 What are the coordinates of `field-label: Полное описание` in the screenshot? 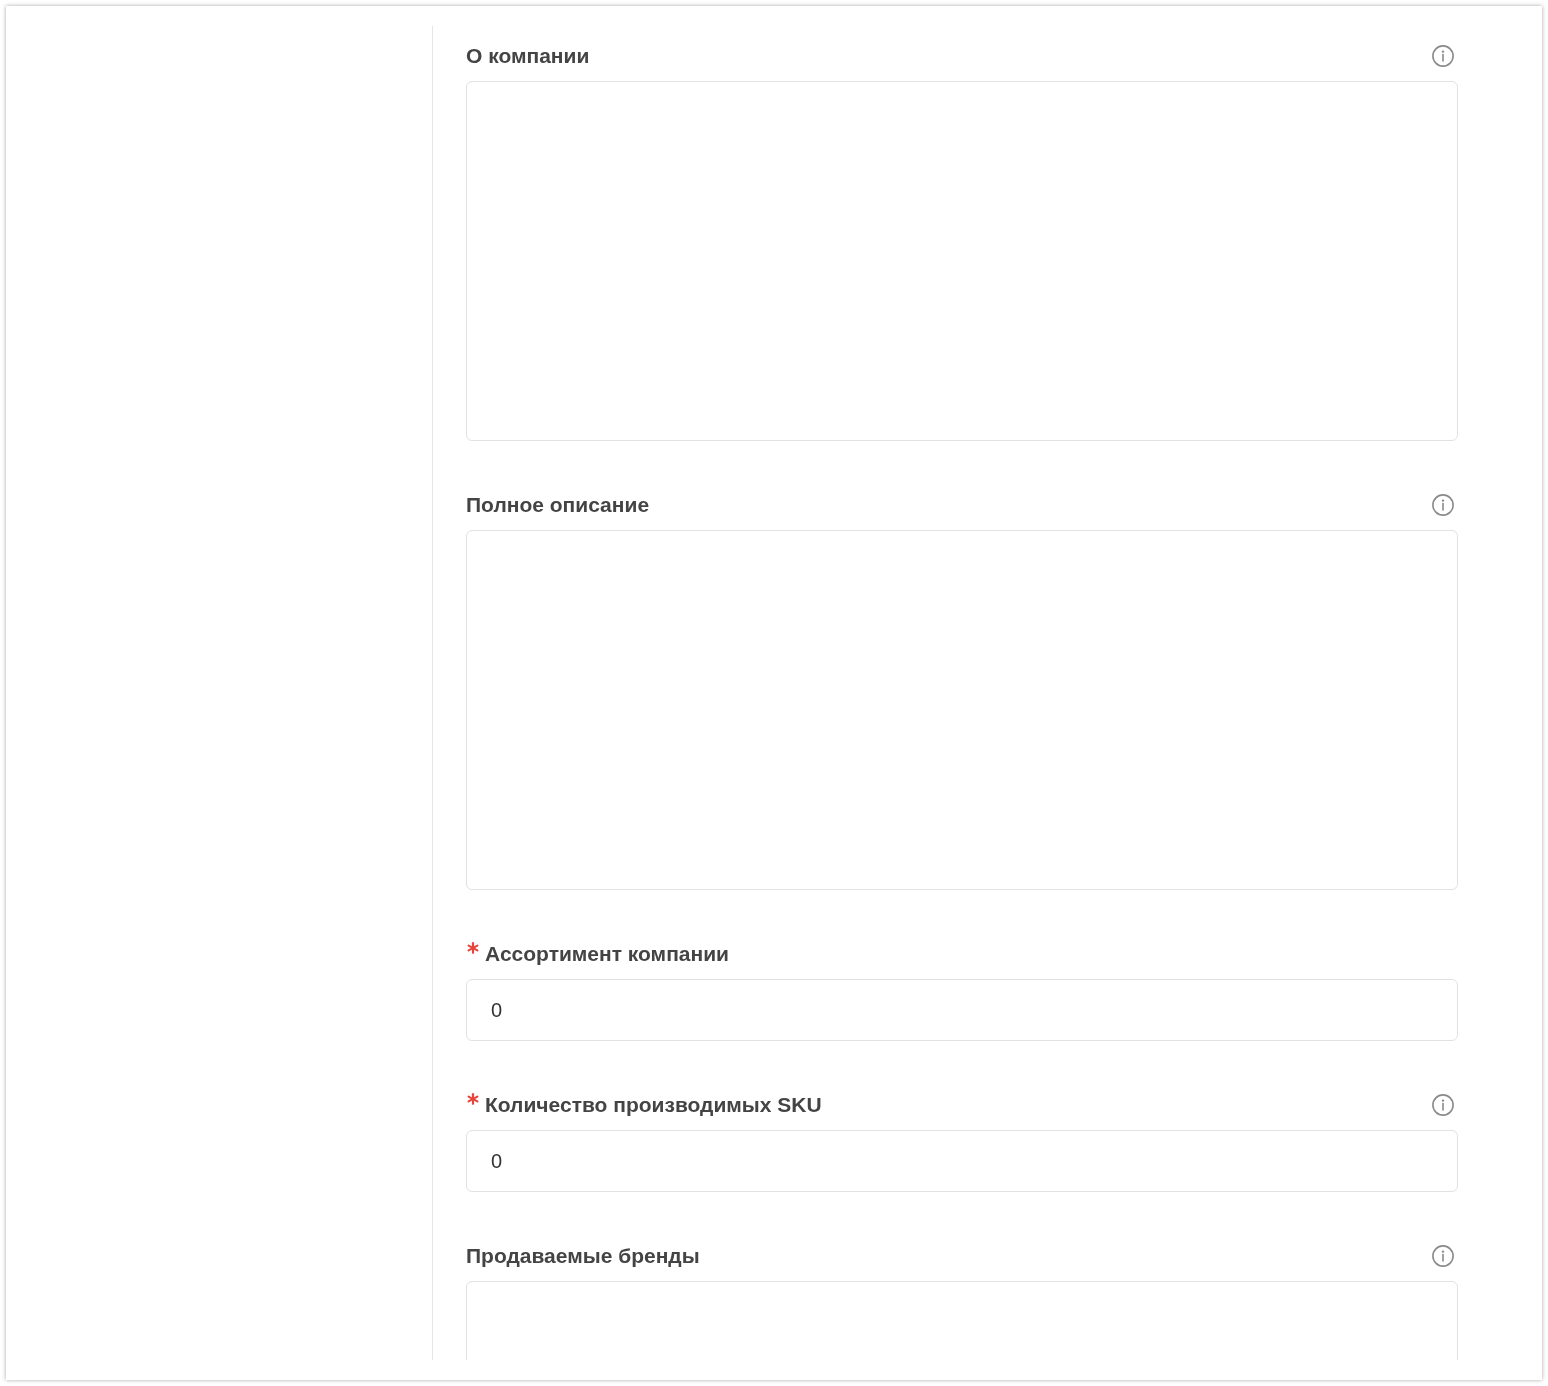 It's located at (558, 505).